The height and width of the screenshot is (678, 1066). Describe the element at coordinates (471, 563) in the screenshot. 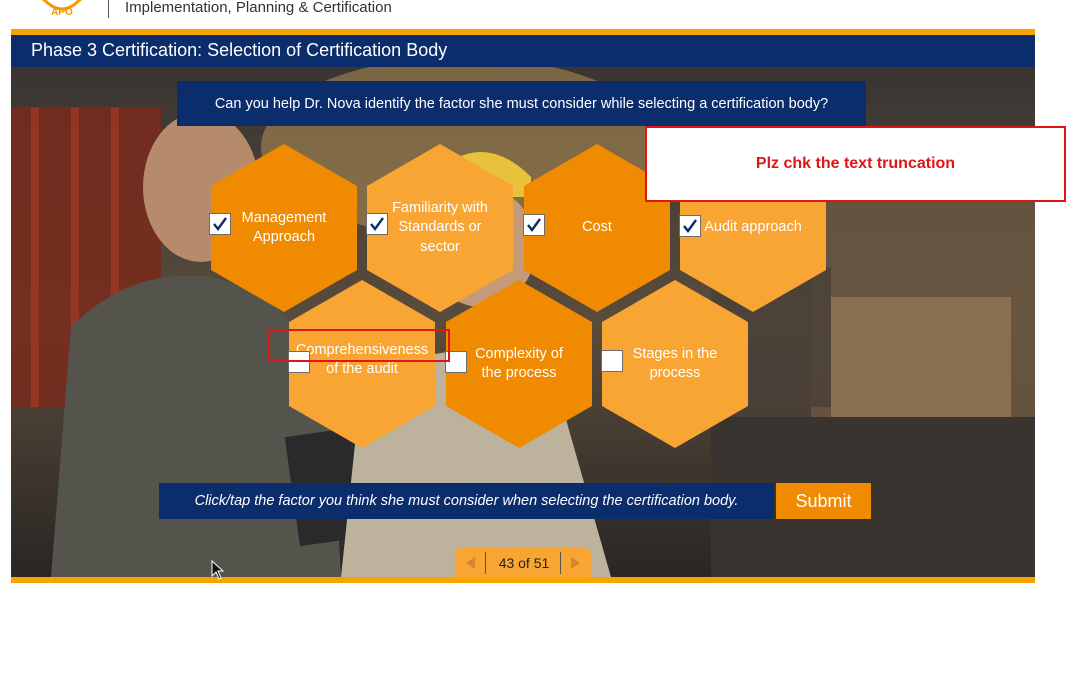

I see `previous-arrow-icon` at that location.